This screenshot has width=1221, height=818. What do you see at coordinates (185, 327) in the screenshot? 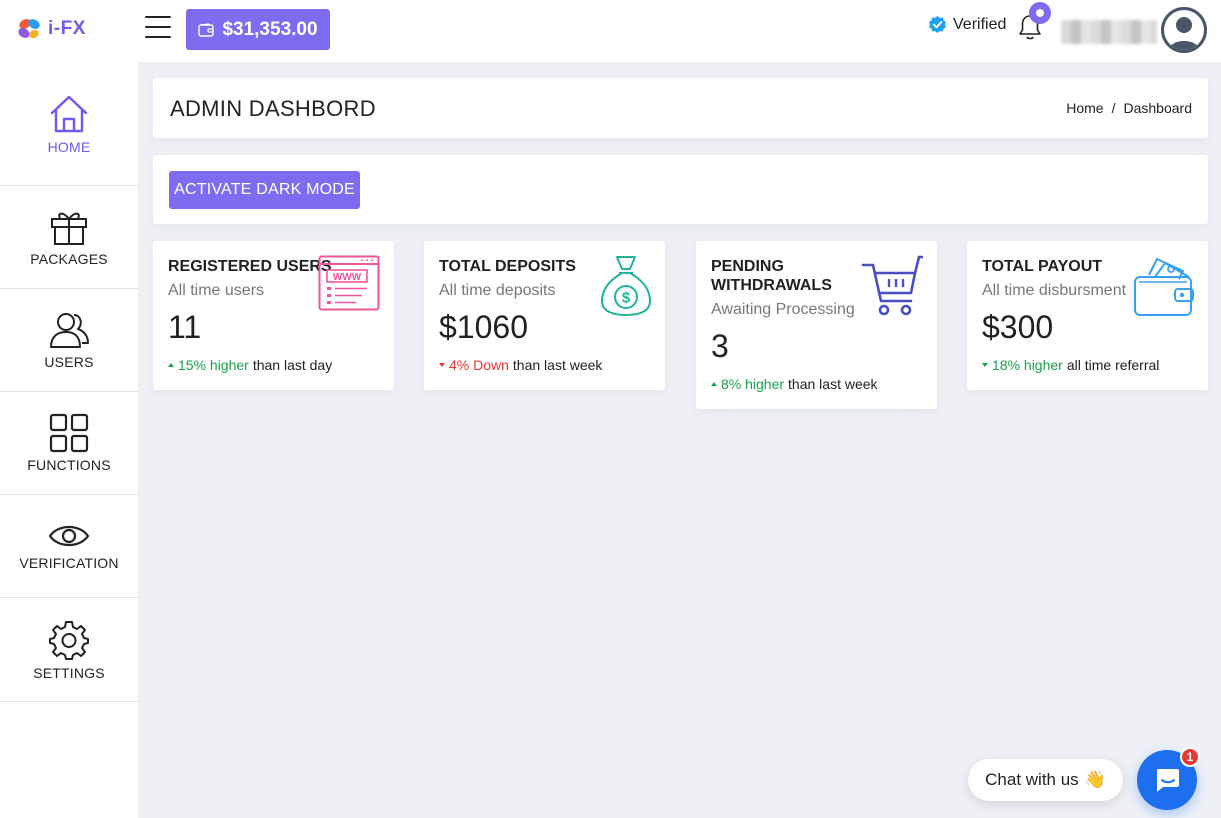
I see `stat-value: 11` at bounding box center [185, 327].